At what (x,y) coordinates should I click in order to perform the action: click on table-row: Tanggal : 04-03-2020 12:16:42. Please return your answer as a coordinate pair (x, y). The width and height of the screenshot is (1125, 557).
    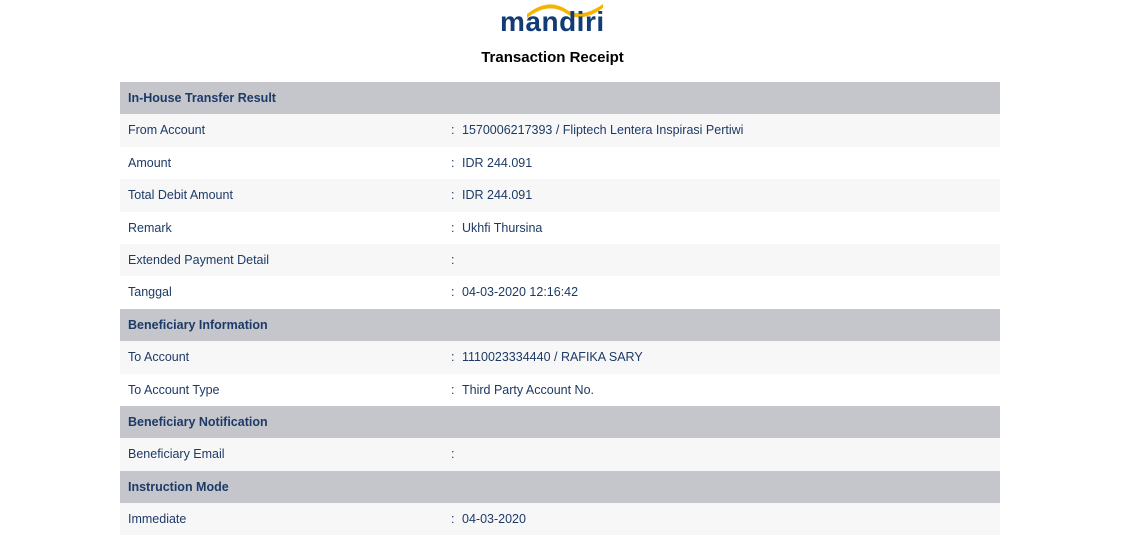
    Looking at the image, I should click on (560, 292).